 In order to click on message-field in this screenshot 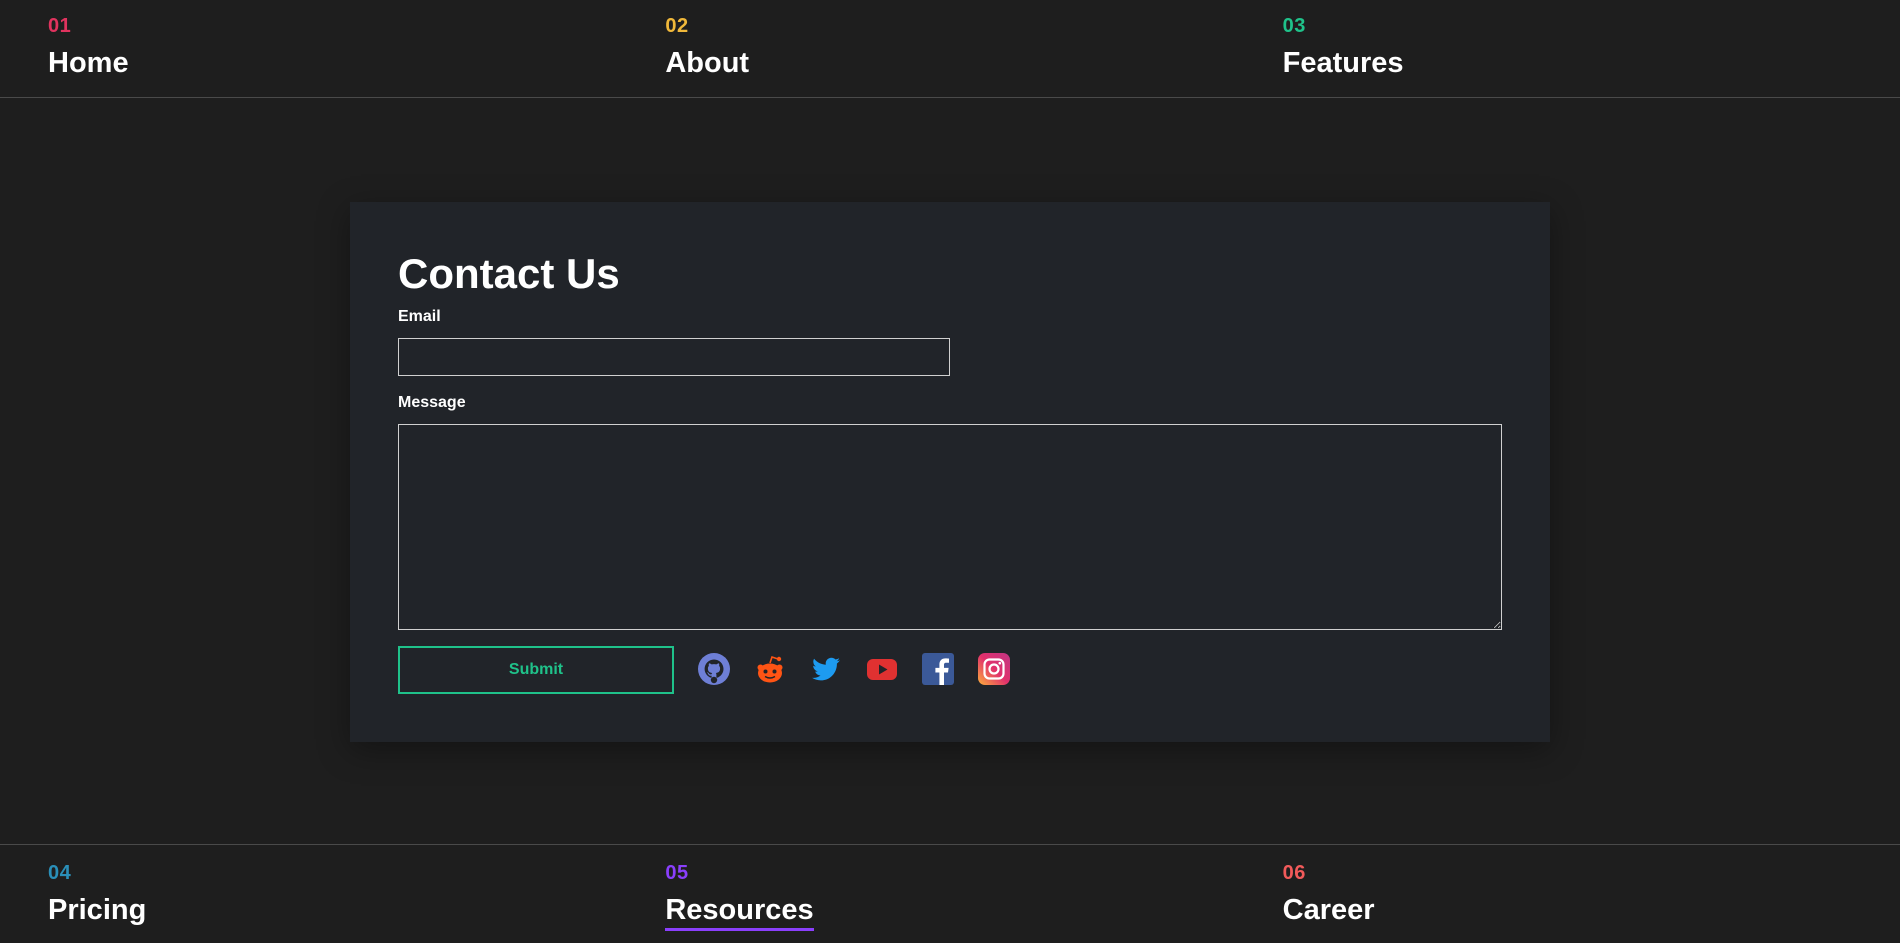, I will do `click(950, 527)`.